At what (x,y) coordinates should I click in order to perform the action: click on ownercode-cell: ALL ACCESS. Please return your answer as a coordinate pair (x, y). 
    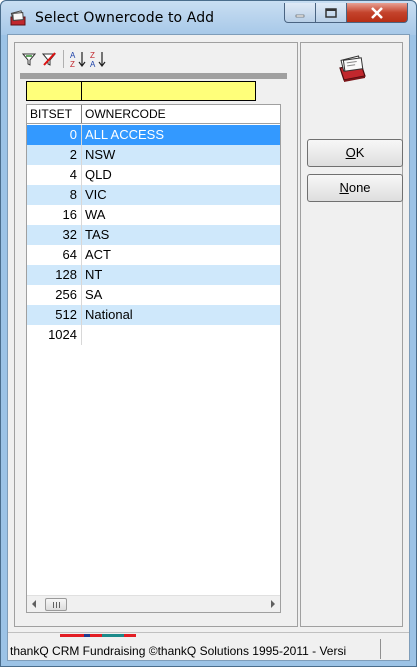
    Looking at the image, I should click on (125, 134).